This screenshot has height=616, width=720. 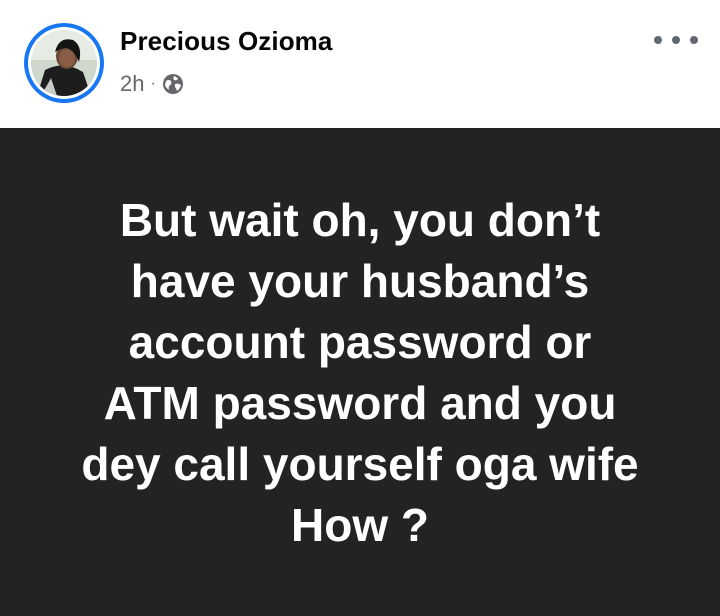 What do you see at coordinates (360, 464) in the screenshot?
I see `post-text-line: dey call yourself oga wife` at bounding box center [360, 464].